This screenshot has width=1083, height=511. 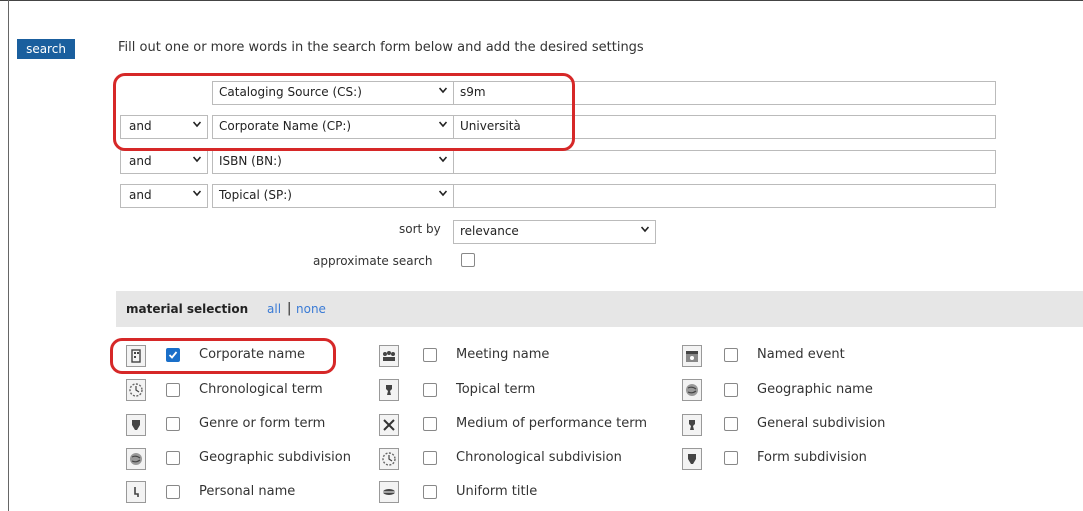 I want to click on approximate-search-label: approximate search, so click(x=373, y=261).